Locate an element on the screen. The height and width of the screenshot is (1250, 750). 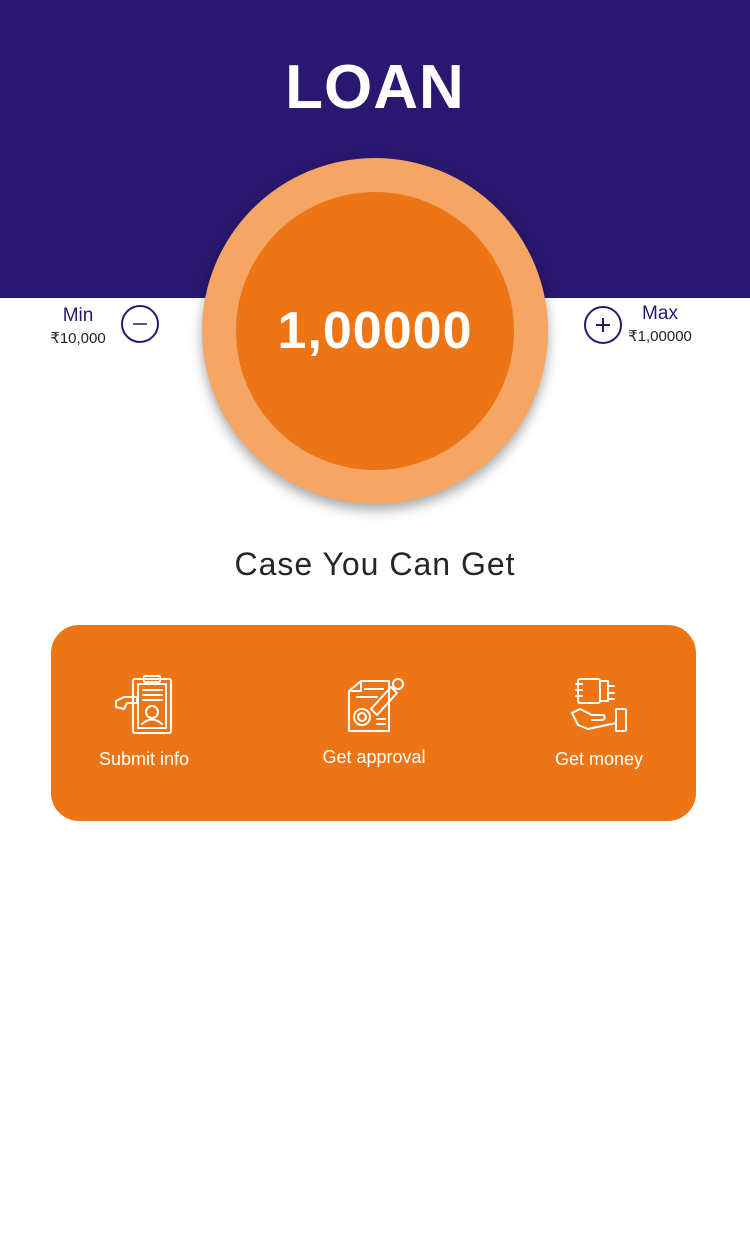
stamp-document-icon is located at coordinates (376, 705).